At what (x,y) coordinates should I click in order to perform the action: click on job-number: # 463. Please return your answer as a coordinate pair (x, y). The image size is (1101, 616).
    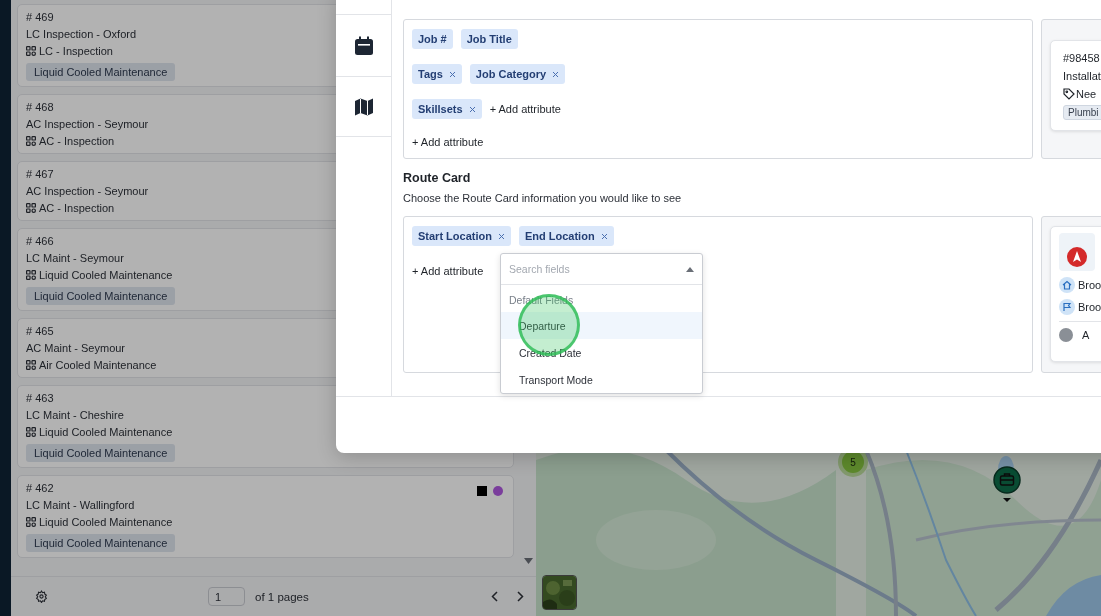
    Looking at the image, I should click on (40, 398).